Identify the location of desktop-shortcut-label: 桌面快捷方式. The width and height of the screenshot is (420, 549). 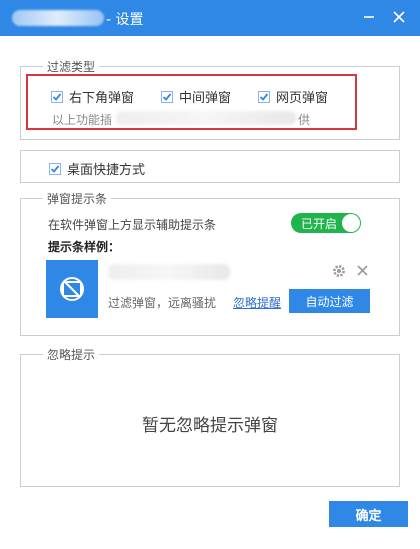
(106, 170).